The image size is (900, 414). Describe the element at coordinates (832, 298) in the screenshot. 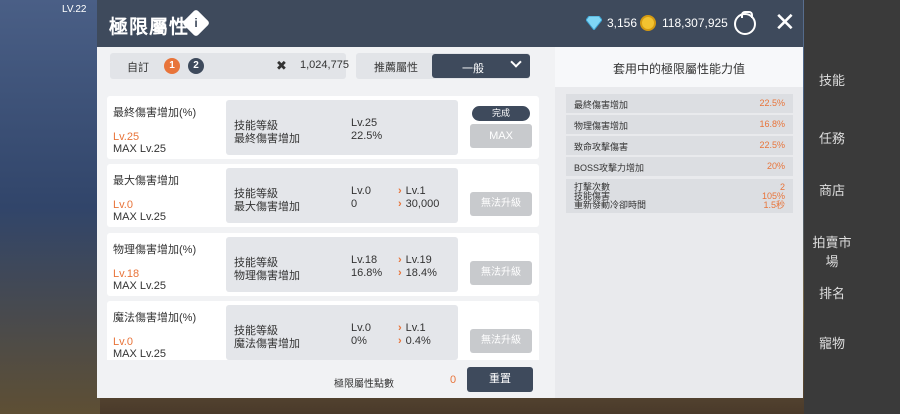

I see `menu-rank: 排名` at that location.